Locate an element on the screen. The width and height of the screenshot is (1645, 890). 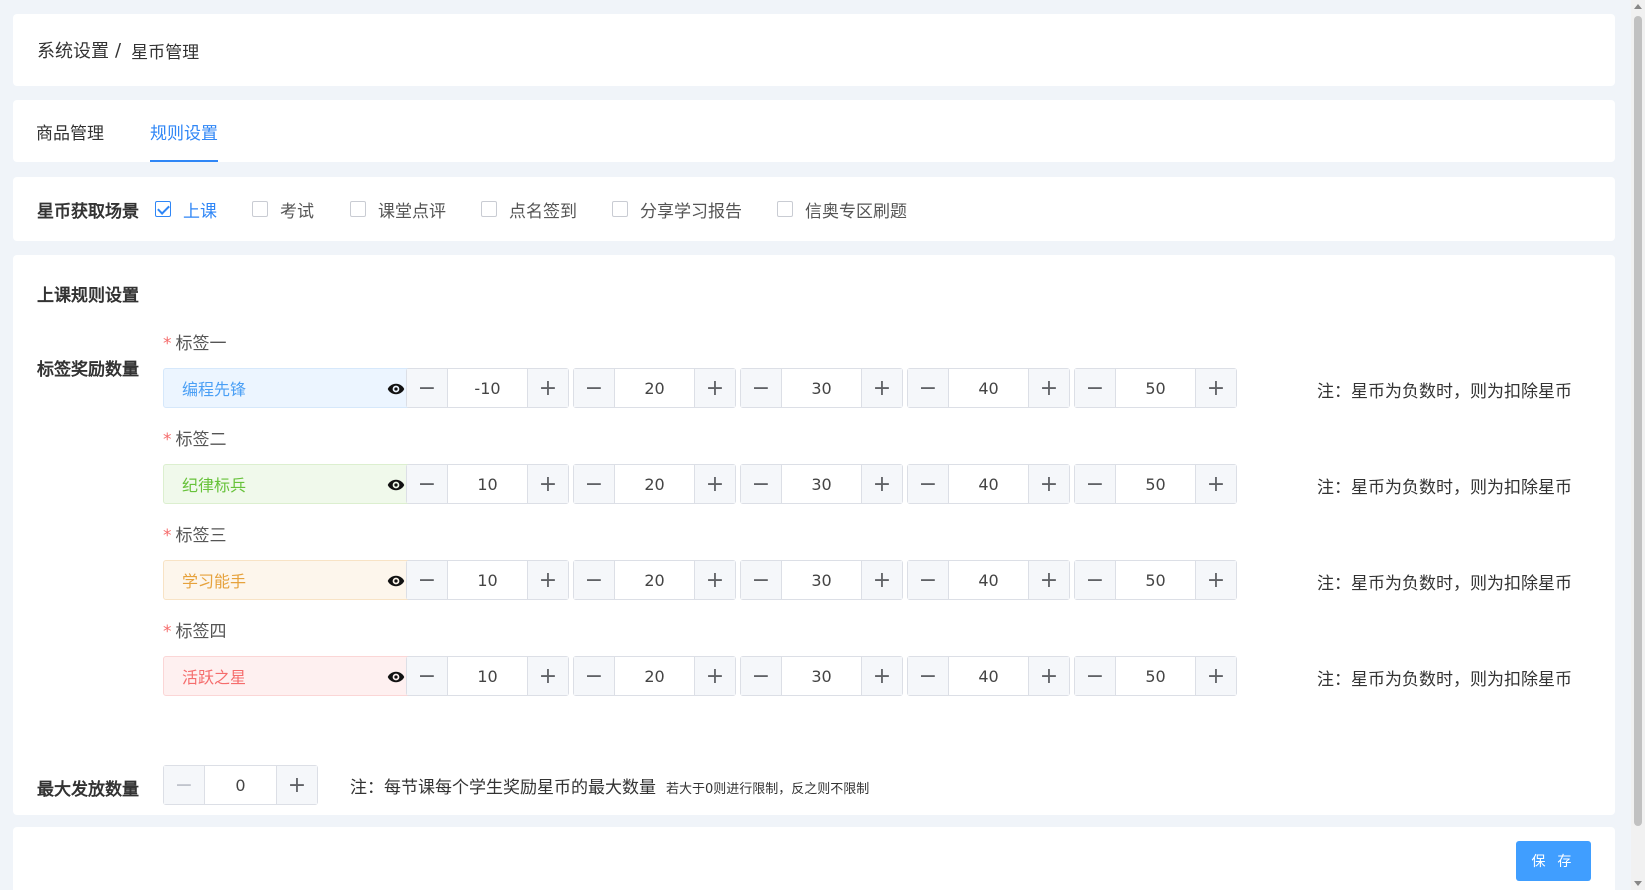
max-quantity-stepper: − 0 + is located at coordinates (240, 785).